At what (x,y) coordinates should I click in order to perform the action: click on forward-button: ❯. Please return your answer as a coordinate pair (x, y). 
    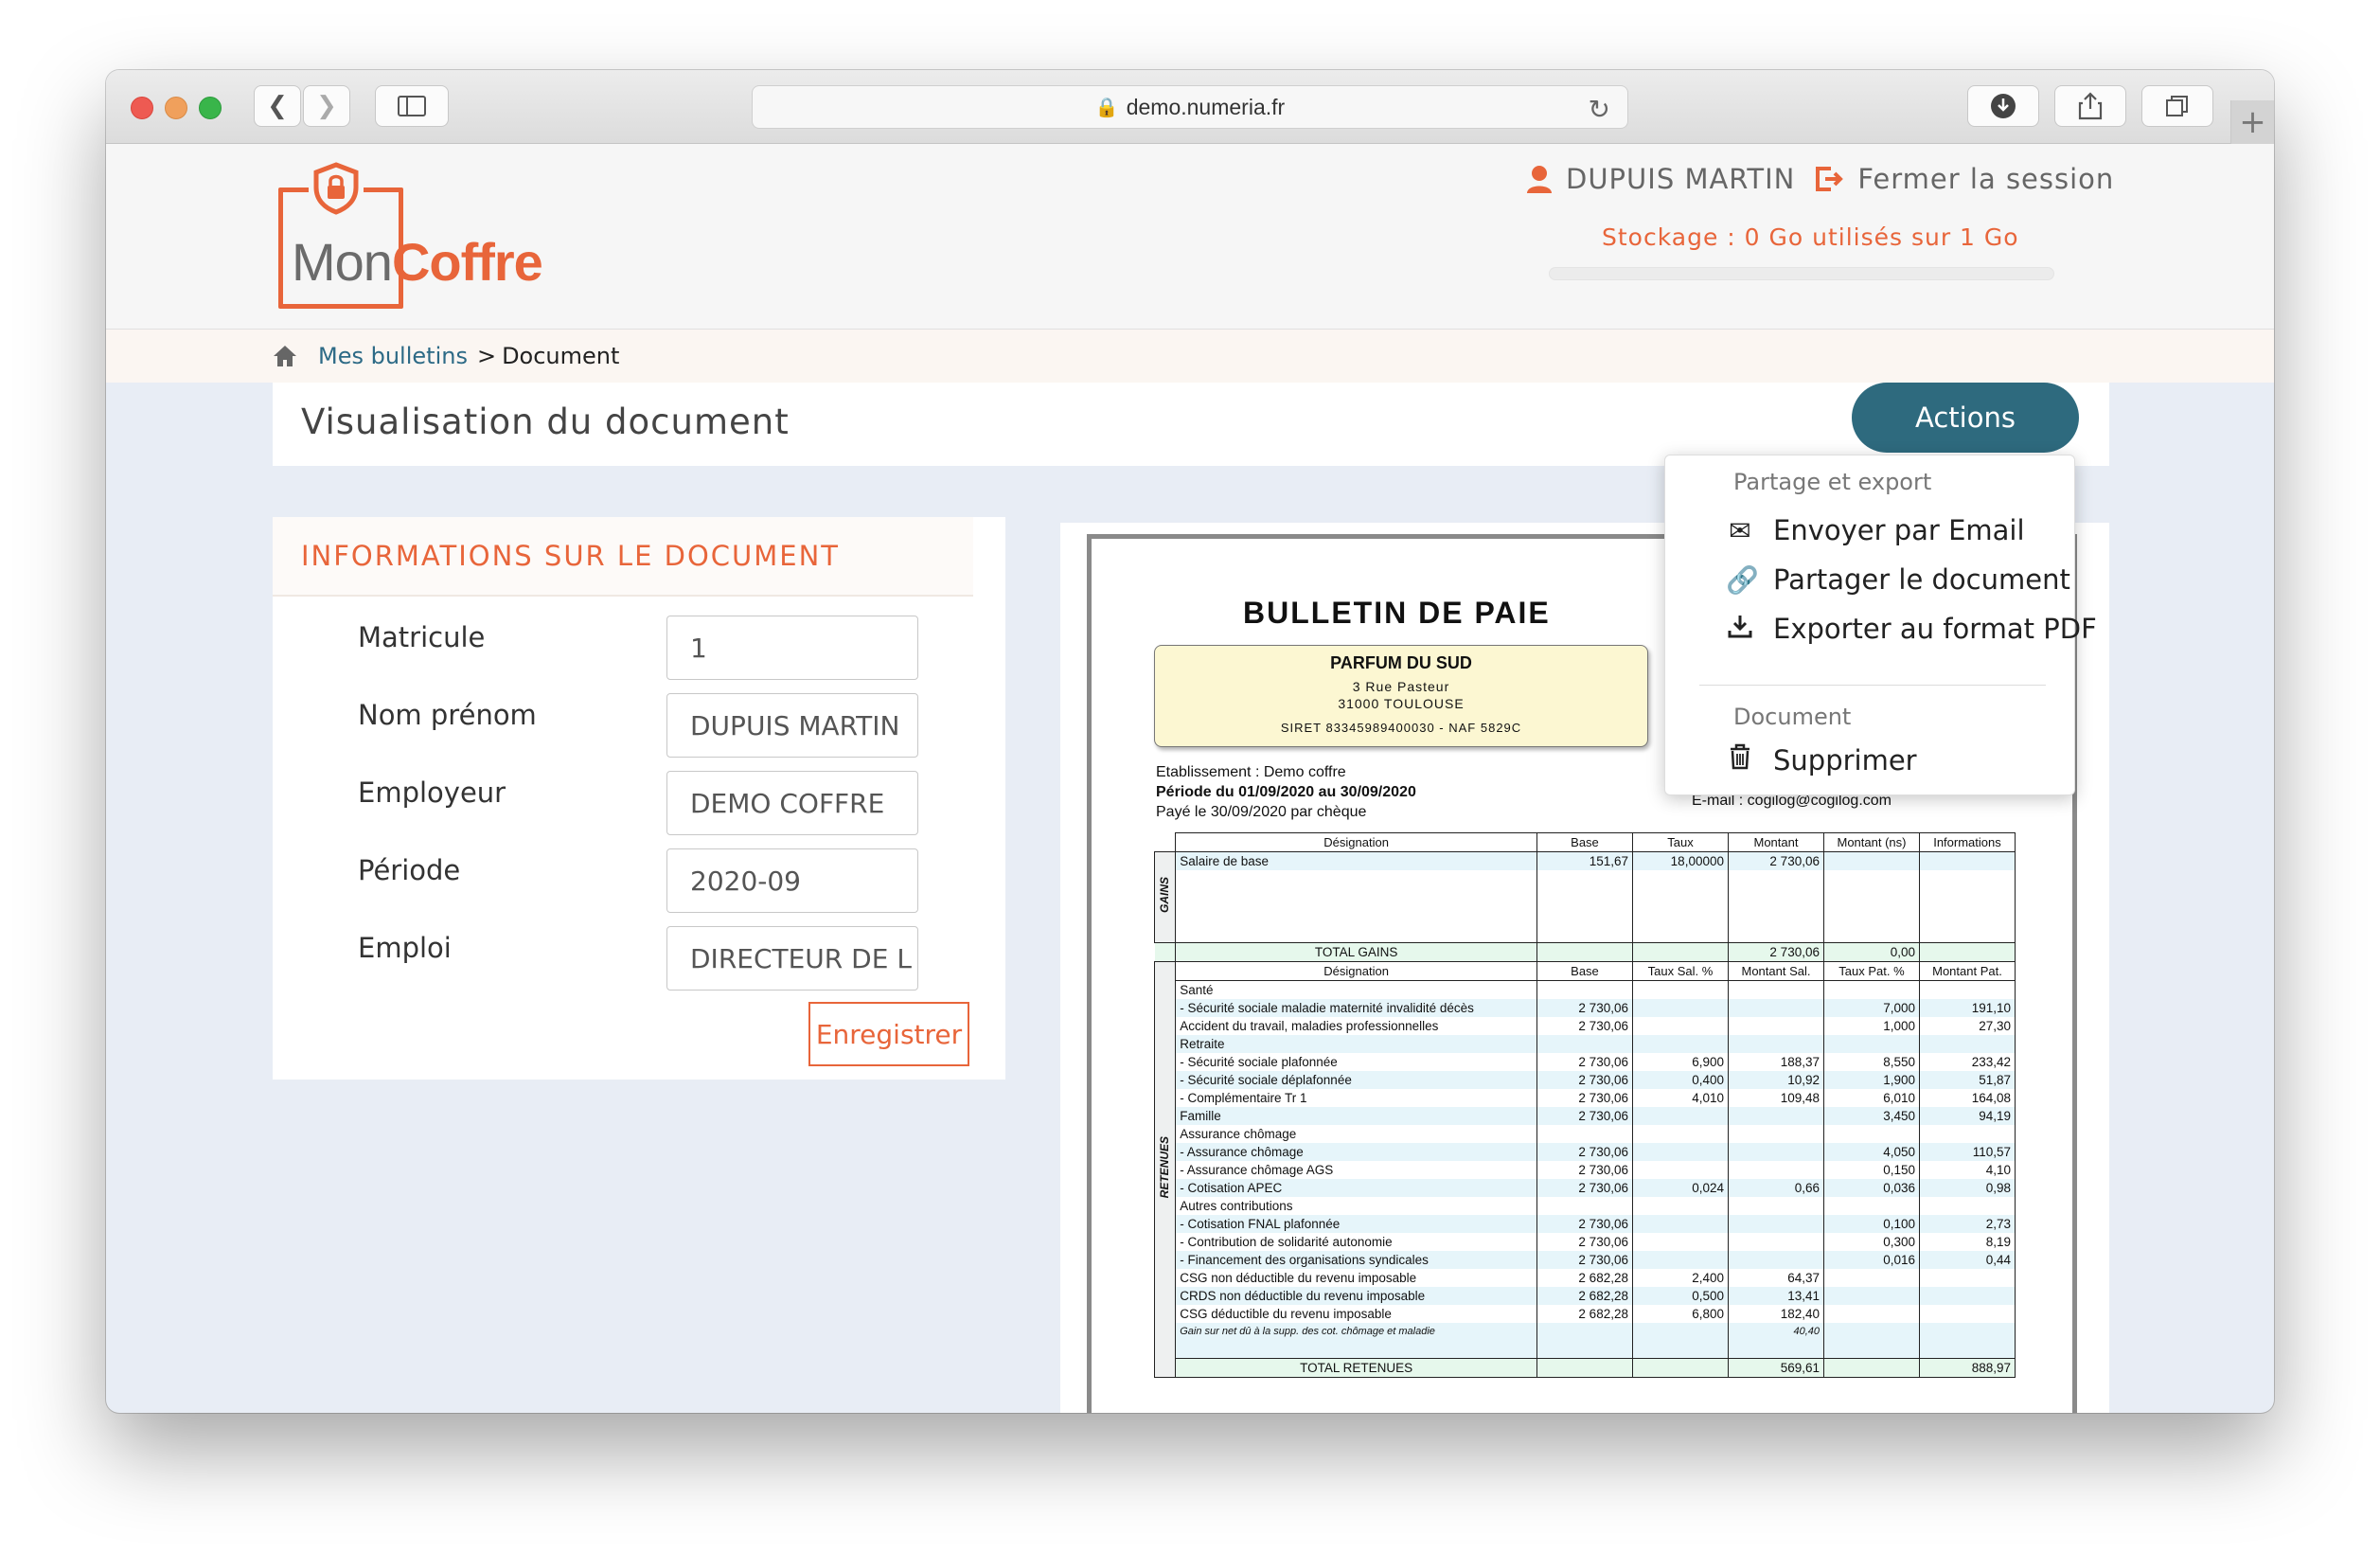
    Looking at the image, I should click on (326, 106).